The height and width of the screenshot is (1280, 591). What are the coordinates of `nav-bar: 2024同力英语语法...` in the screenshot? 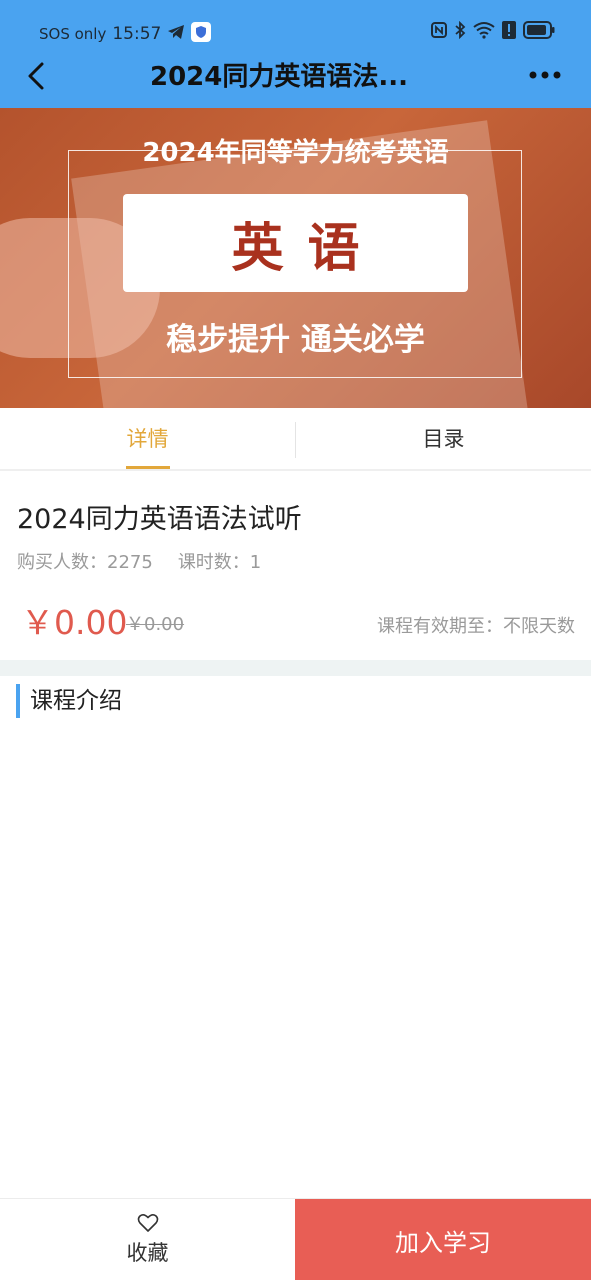 It's located at (295, 79).